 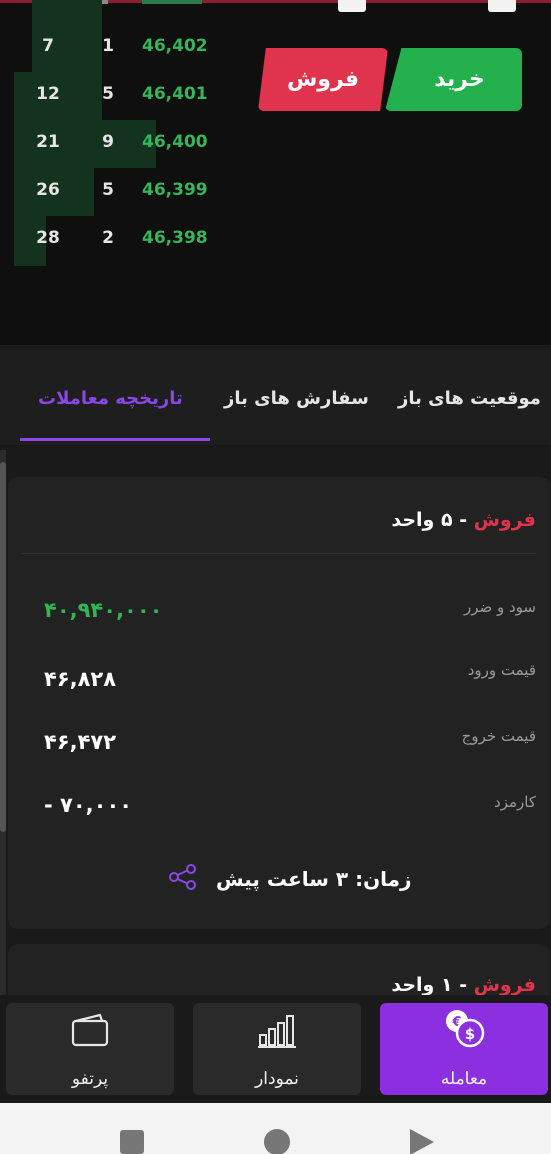 I want to click on order-price: 46,402, so click(x=175, y=46).